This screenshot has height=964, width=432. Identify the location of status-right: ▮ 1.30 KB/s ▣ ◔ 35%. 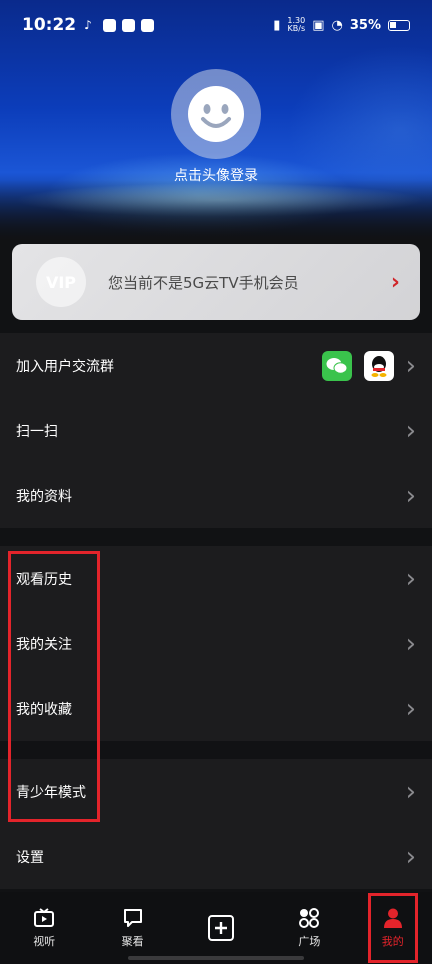
(341, 25).